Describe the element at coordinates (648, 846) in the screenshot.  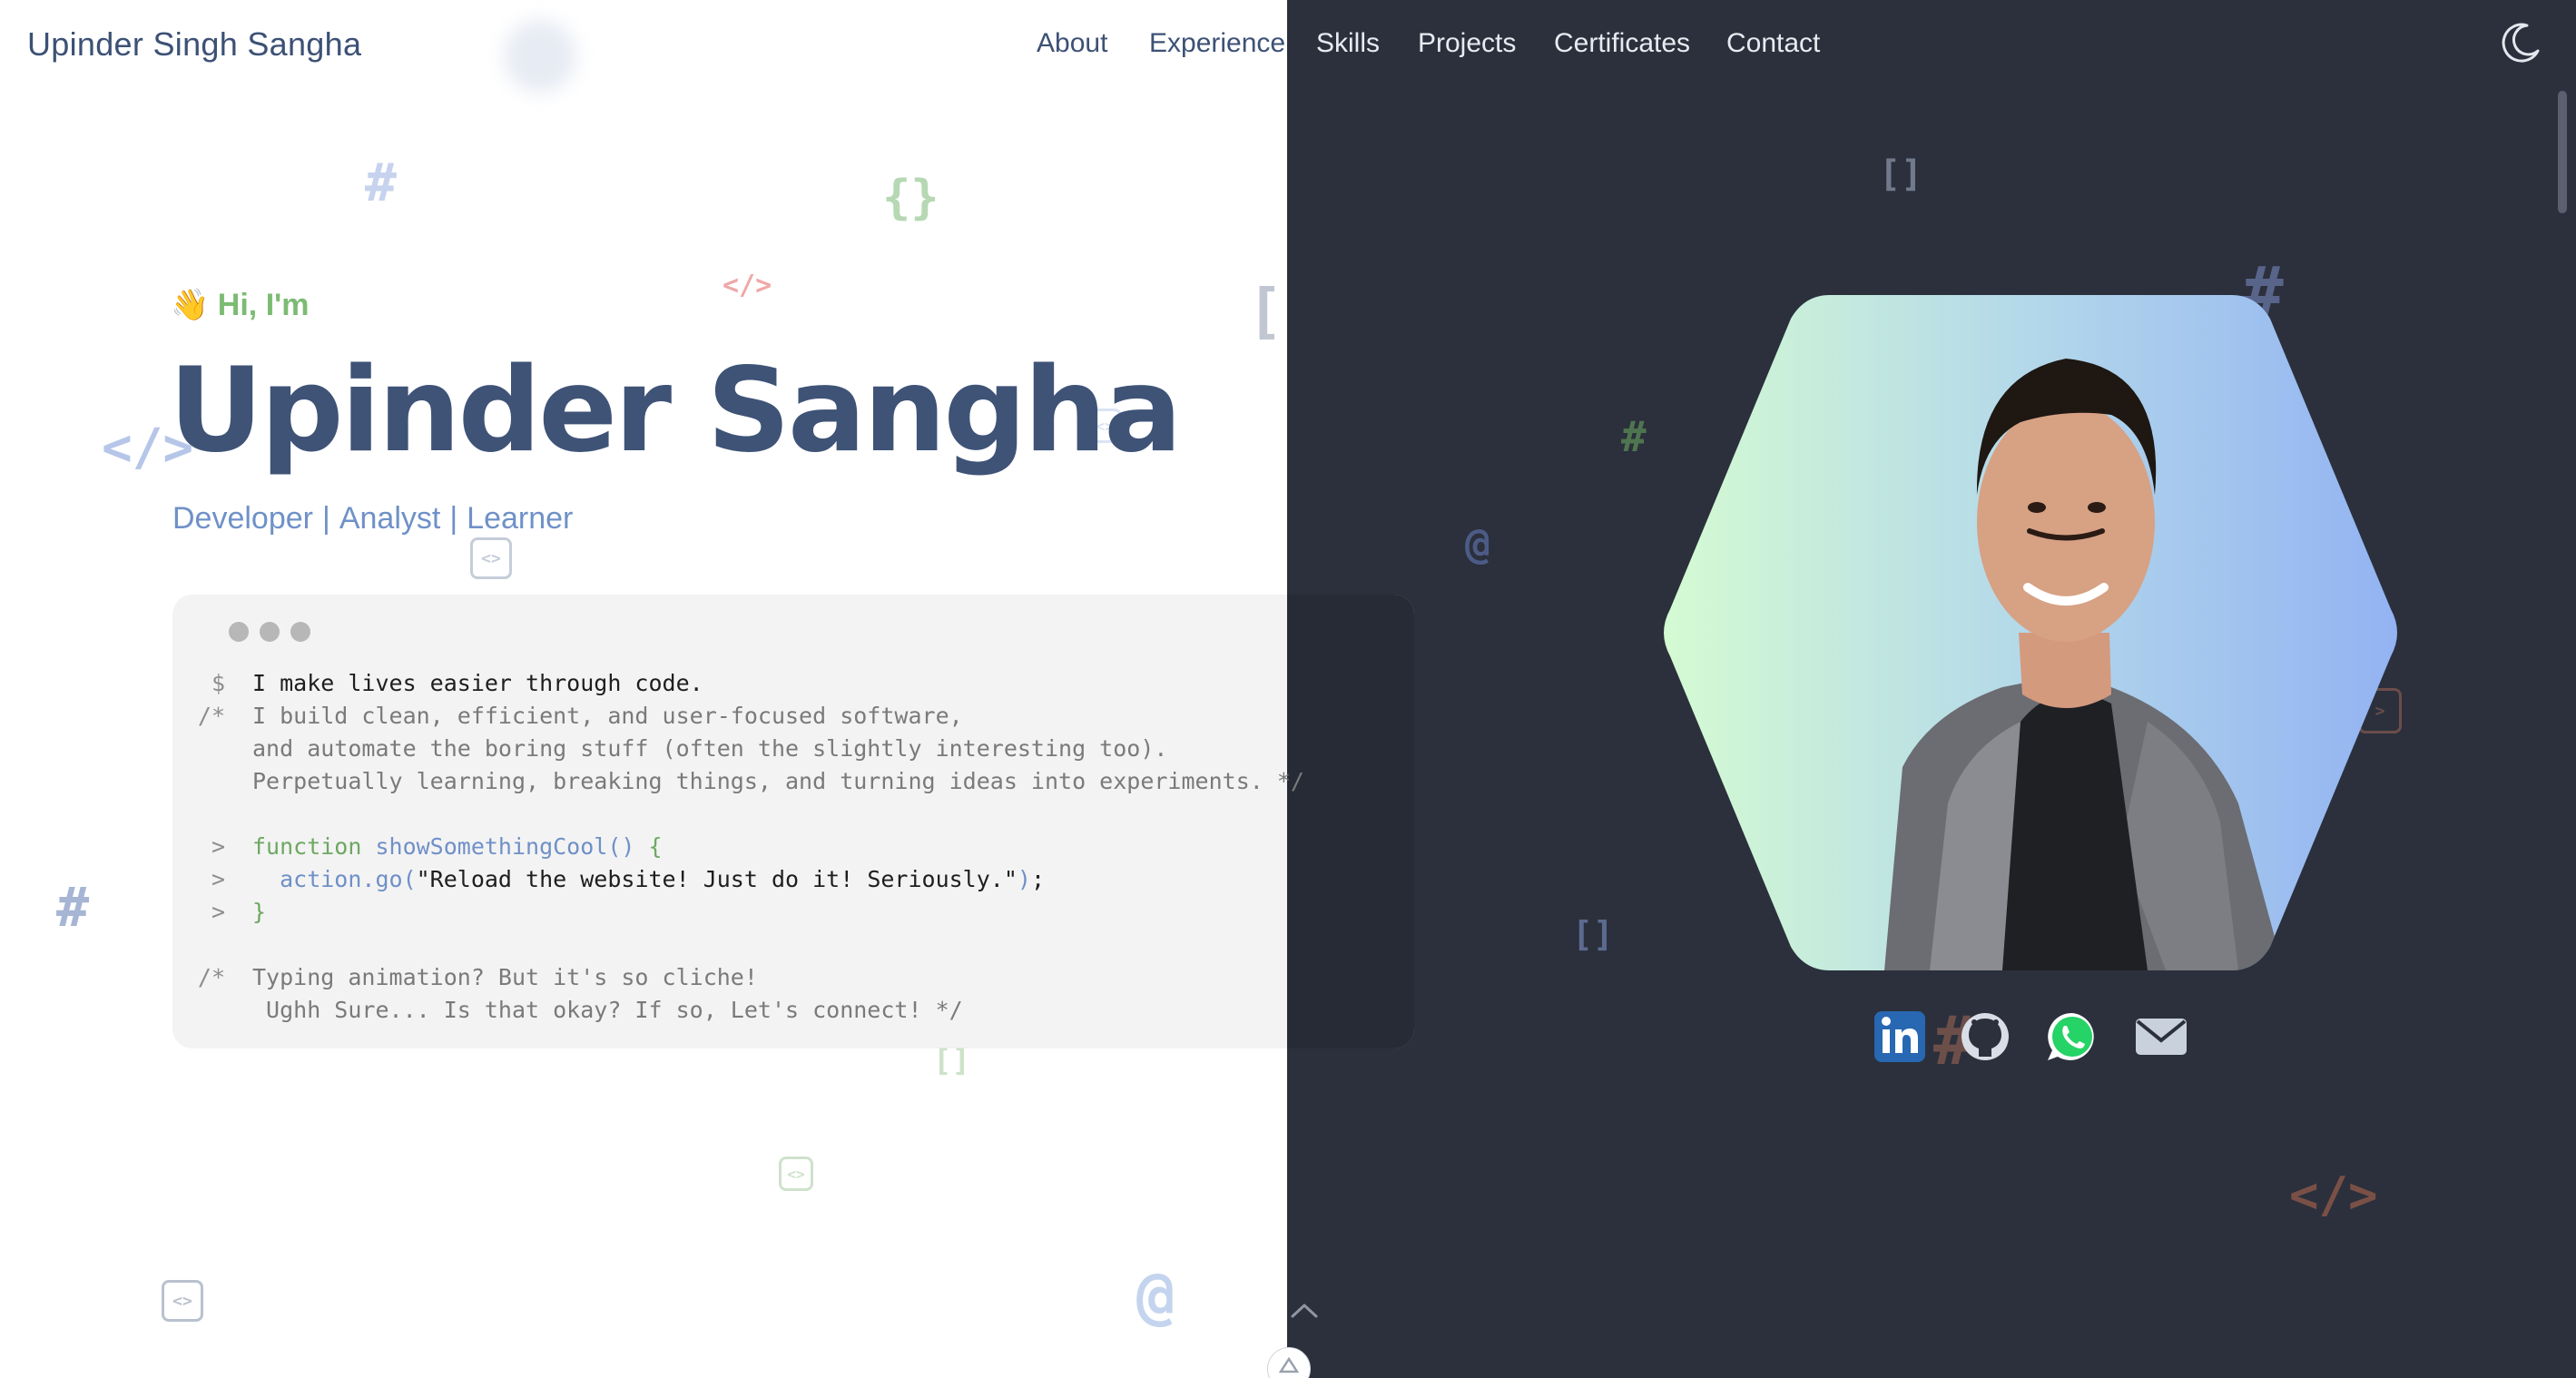
I see `code-token: {` at that location.